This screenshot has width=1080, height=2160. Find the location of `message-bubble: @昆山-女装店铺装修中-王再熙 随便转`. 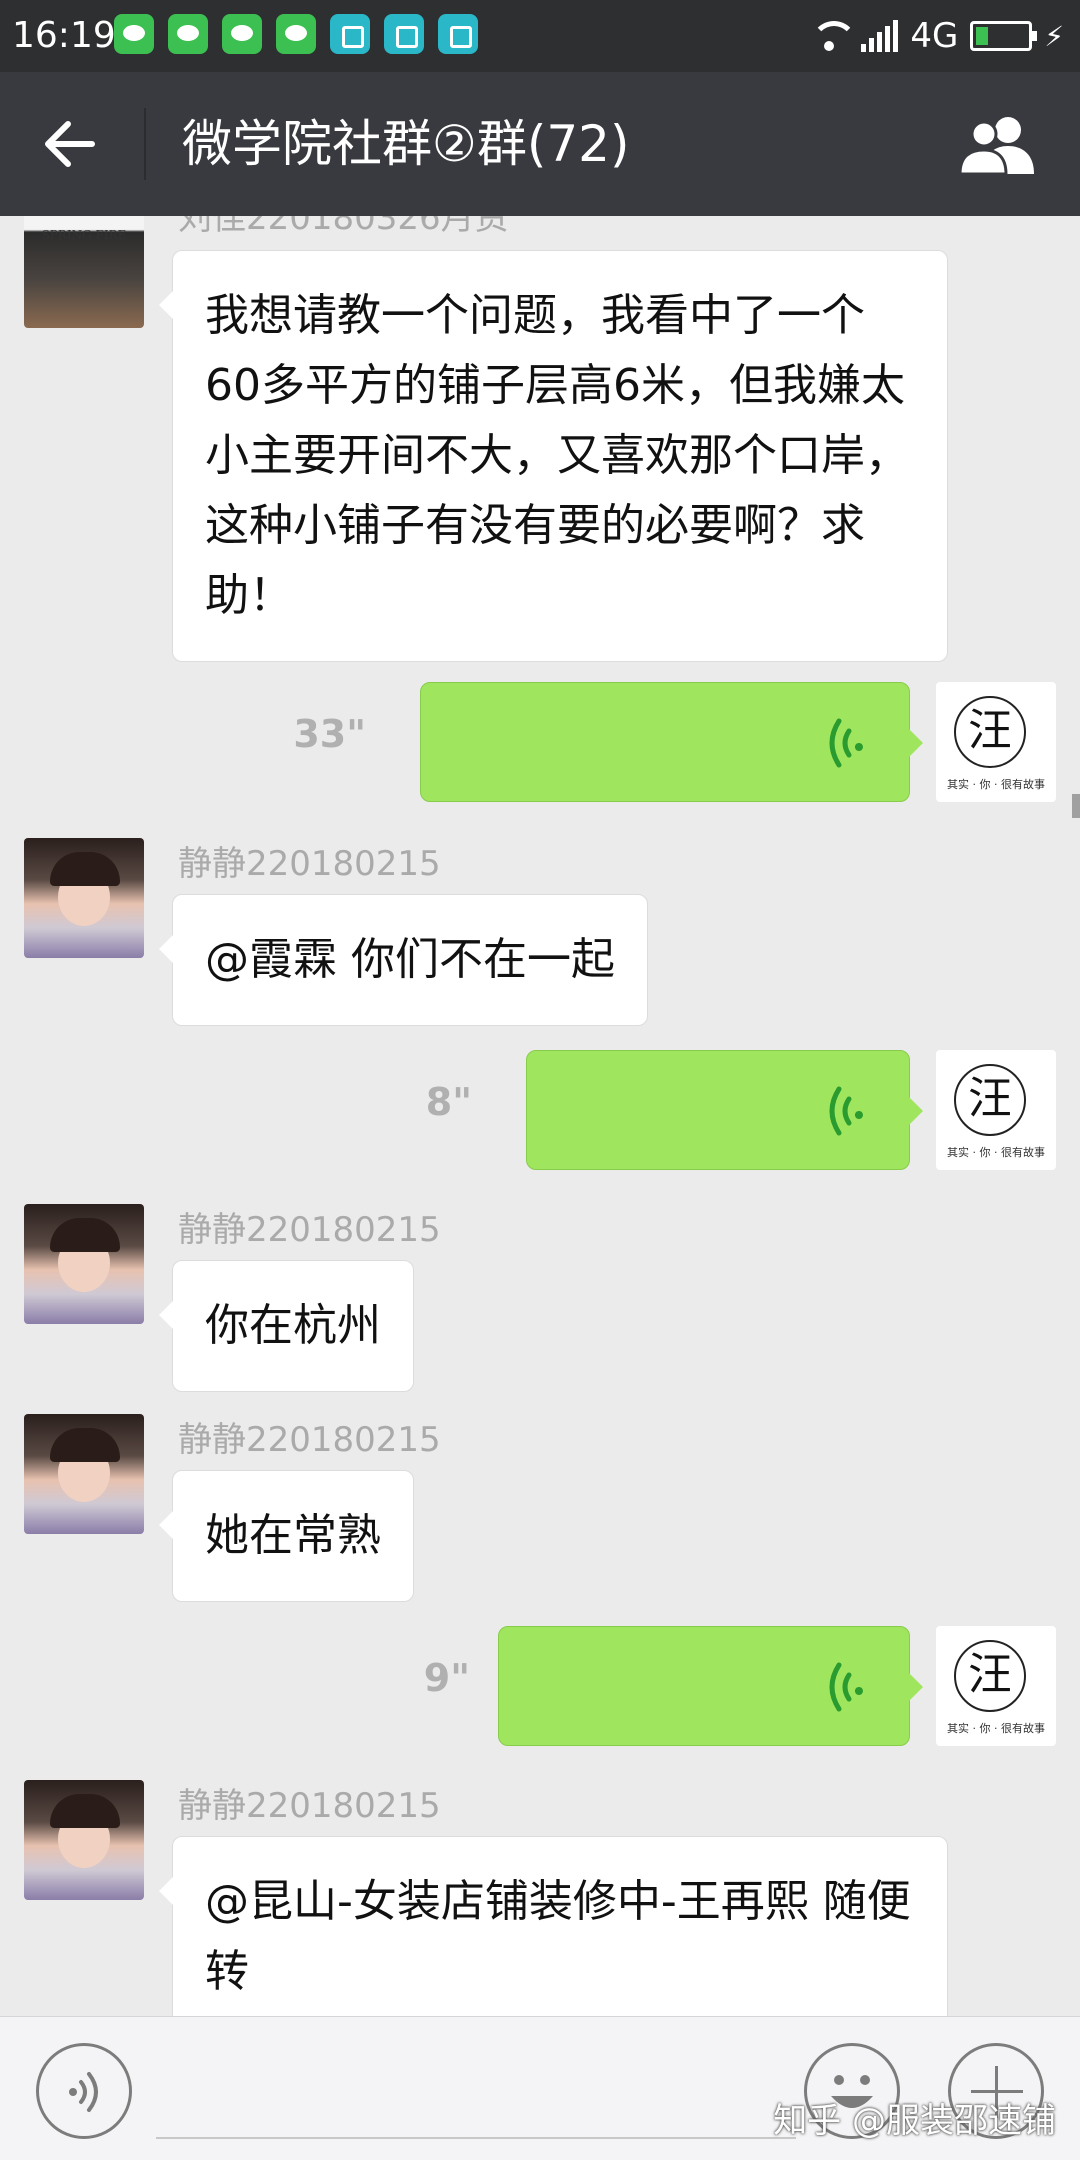

message-bubble: @昆山-女装店铺装修中-王再熙 随便转 is located at coordinates (553, 1926).